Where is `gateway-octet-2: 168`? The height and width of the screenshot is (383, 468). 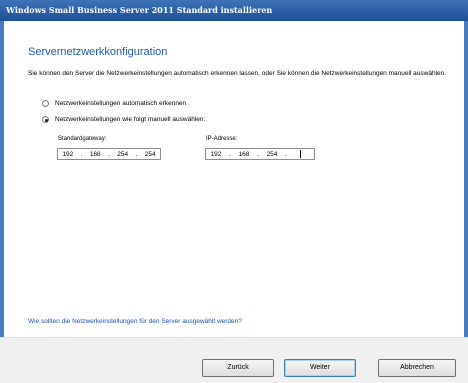 gateway-octet-2: 168 is located at coordinates (95, 154).